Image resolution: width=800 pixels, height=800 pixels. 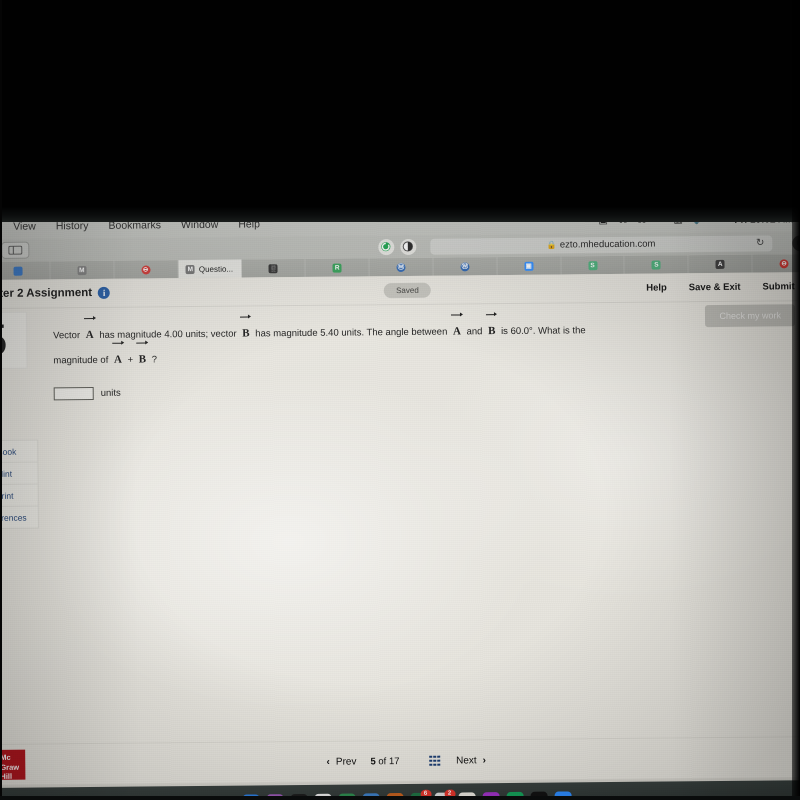 What do you see at coordinates (130, 360) in the screenshot?
I see `plus-operator: +` at bounding box center [130, 360].